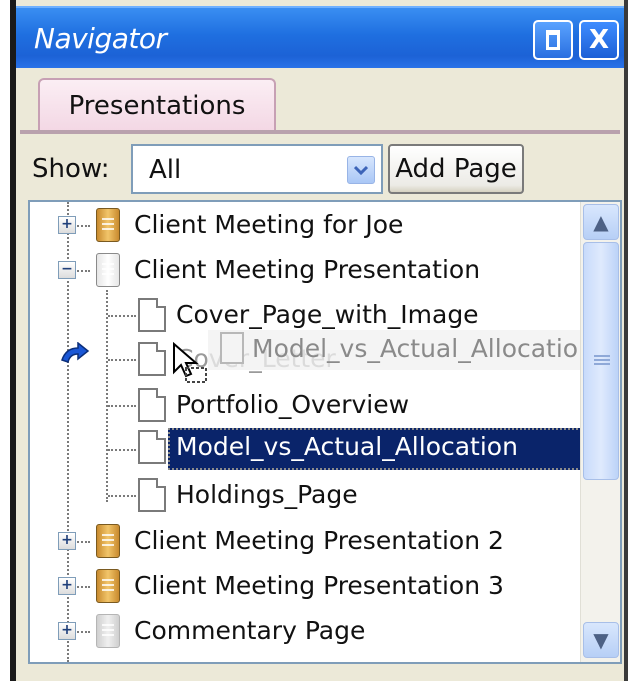 The height and width of the screenshot is (681, 632). I want to click on tree-item-portfolio-overview: Portfolio_Overview, so click(300, 406).